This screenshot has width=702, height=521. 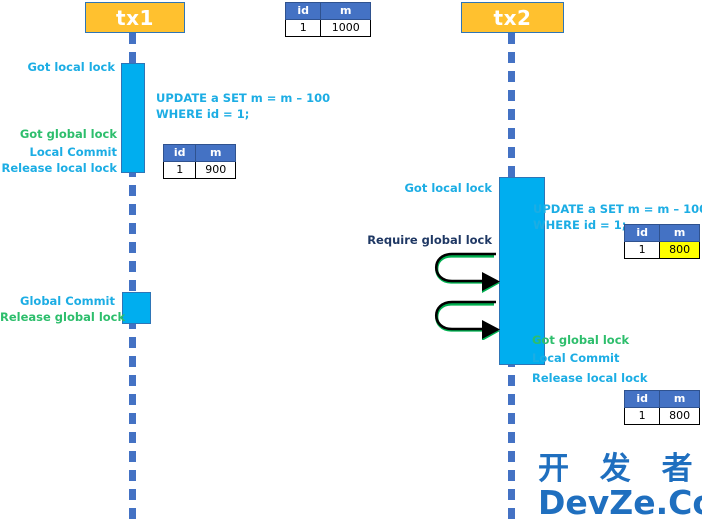 What do you see at coordinates (620, 502) in the screenshot?
I see `watermark-en-text: DevZe.CoM` at bounding box center [620, 502].